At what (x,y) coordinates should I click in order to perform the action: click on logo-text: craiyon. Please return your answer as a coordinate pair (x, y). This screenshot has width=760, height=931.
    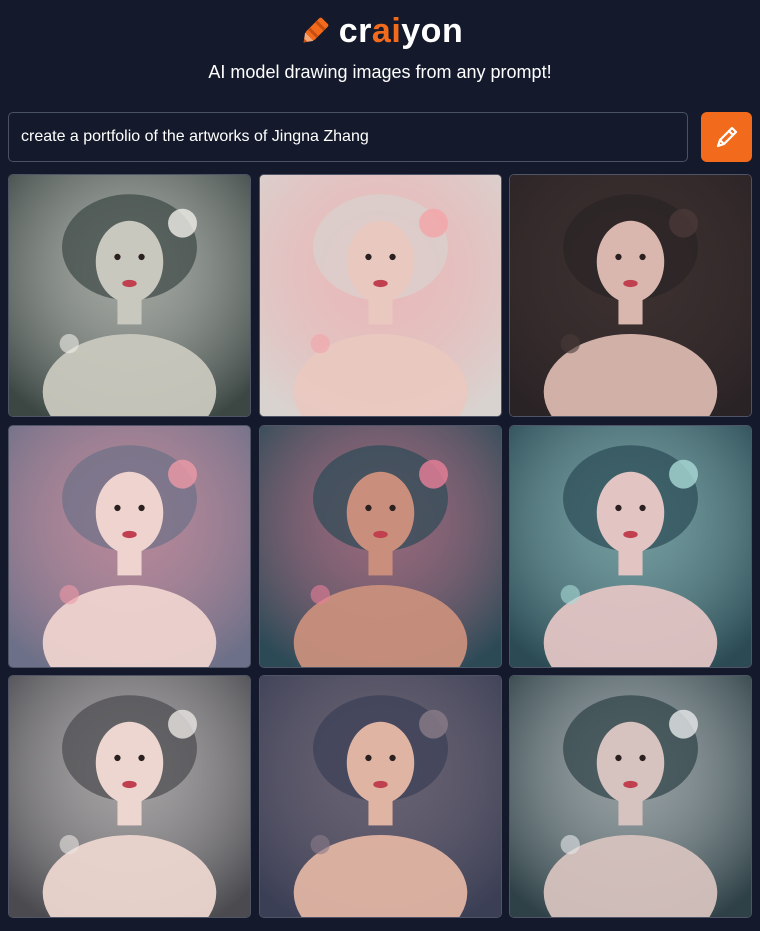
    Looking at the image, I should click on (401, 31).